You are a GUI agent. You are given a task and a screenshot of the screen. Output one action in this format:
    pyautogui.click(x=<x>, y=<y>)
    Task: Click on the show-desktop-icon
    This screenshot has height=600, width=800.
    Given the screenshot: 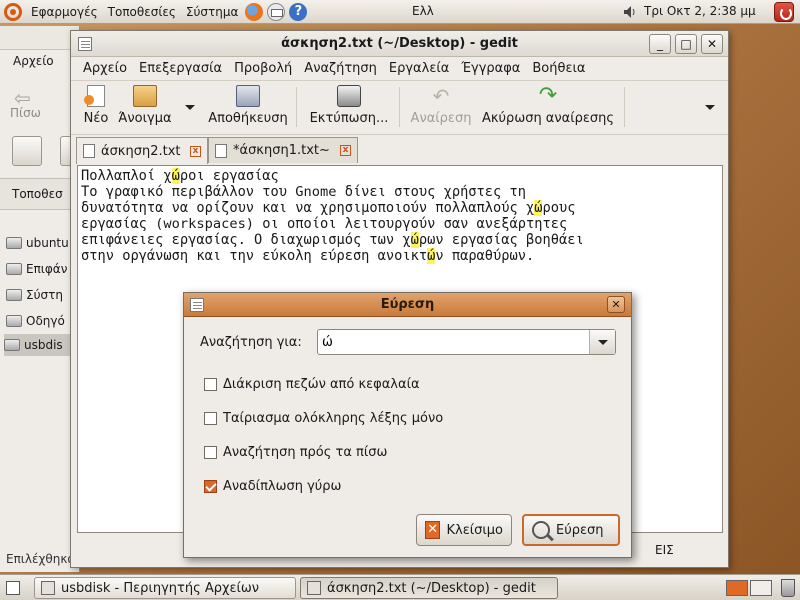 What is the action you would take?
    pyautogui.click(x=13, y=588)
    